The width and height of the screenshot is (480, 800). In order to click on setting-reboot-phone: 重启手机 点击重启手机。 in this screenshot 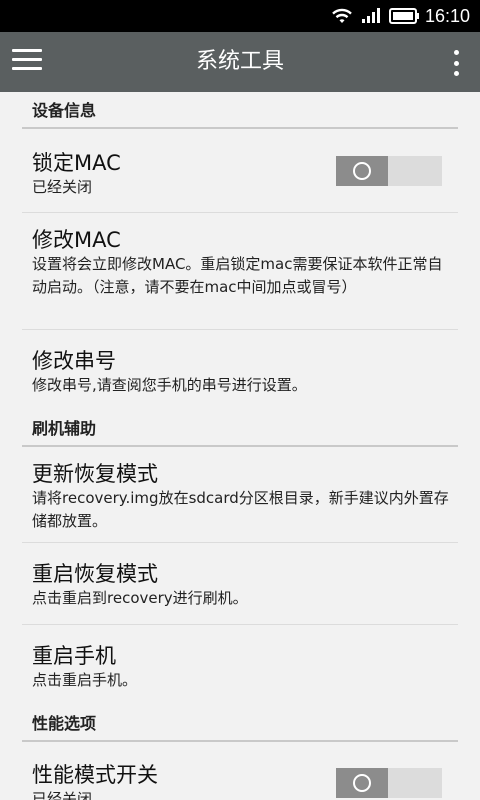, I will do `click(240, 665)`.